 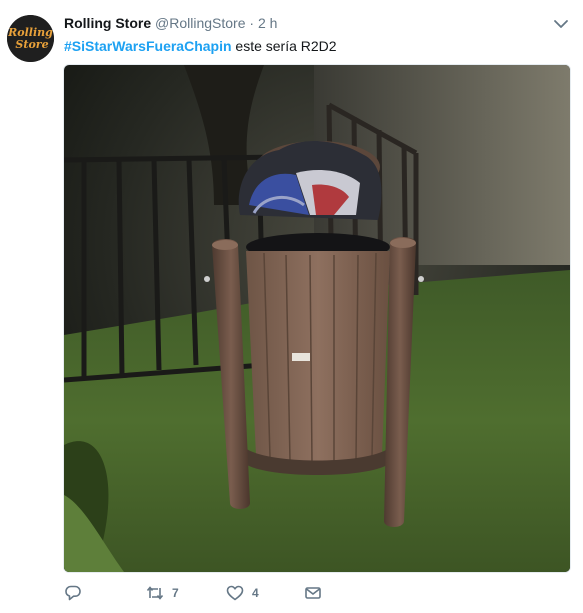 What do you see at coordinates (284, 46) in the screenshot?
I see `tweet-body: este sería R2D2` at bounding box center [284, 46].